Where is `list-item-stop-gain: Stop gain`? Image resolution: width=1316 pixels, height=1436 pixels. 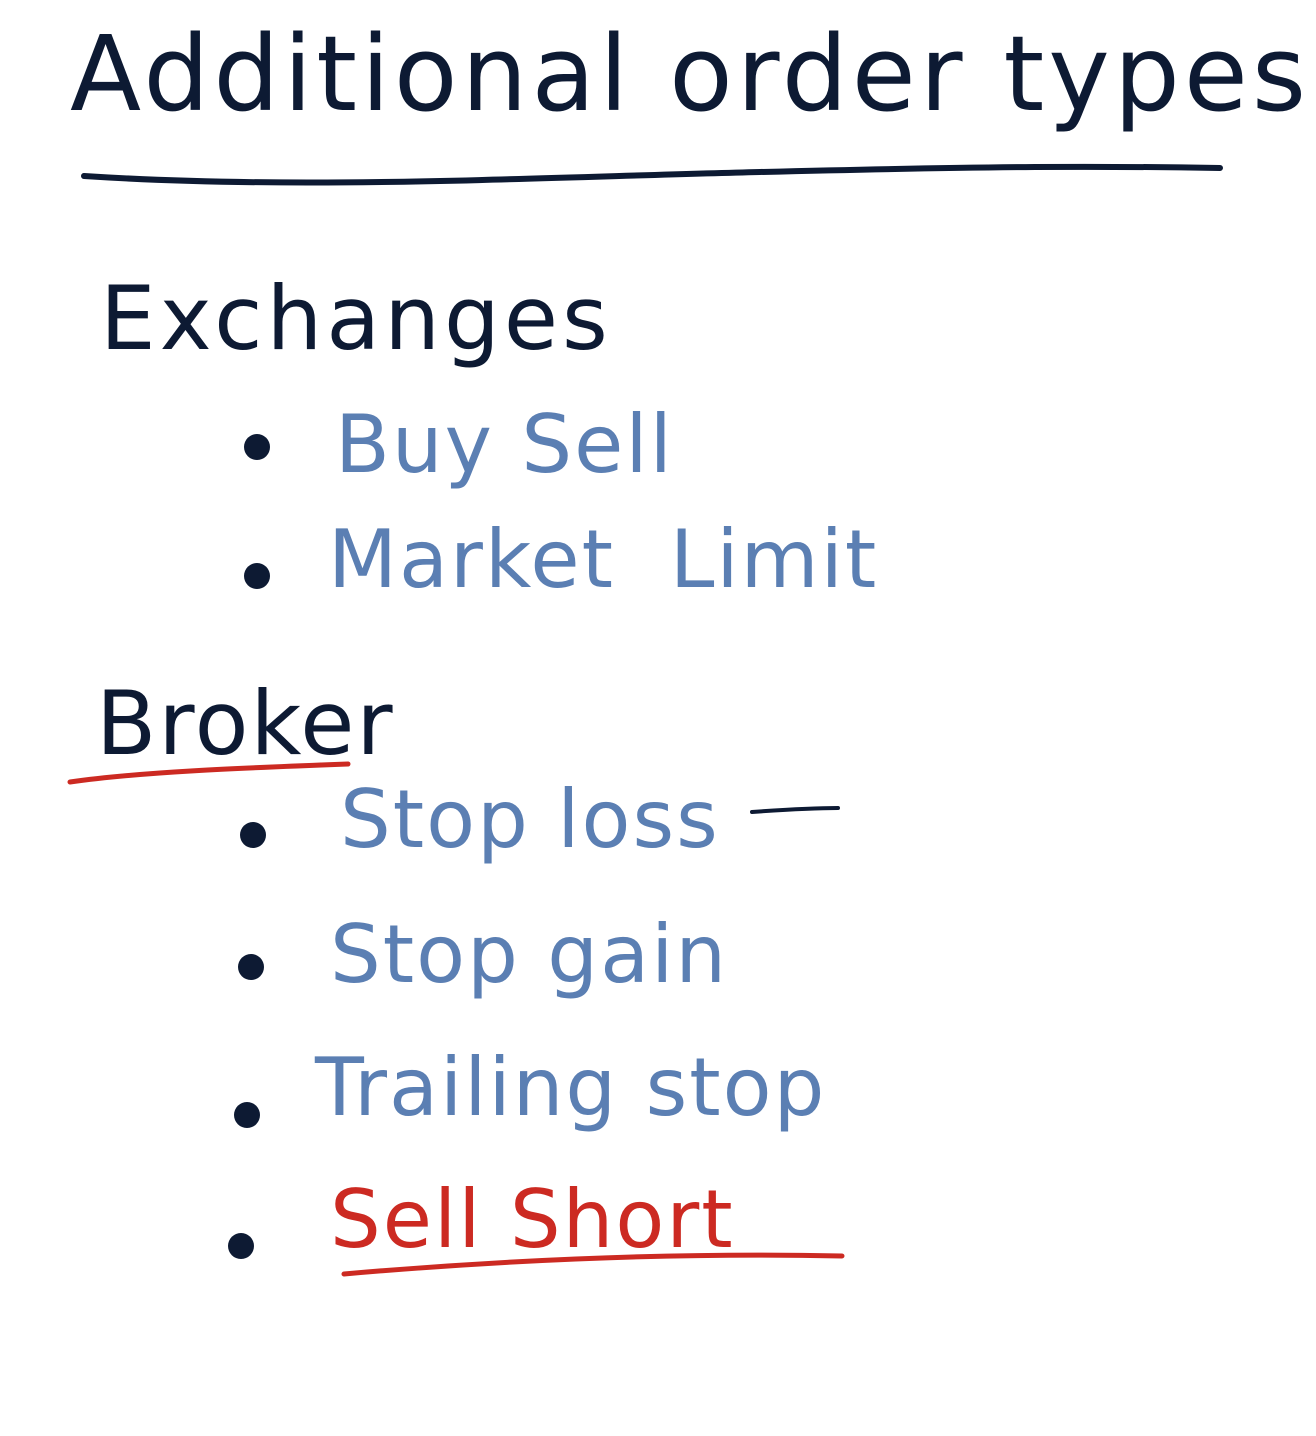
list-item-stop-gain: Stop gain is located at coordinates (529, 954).